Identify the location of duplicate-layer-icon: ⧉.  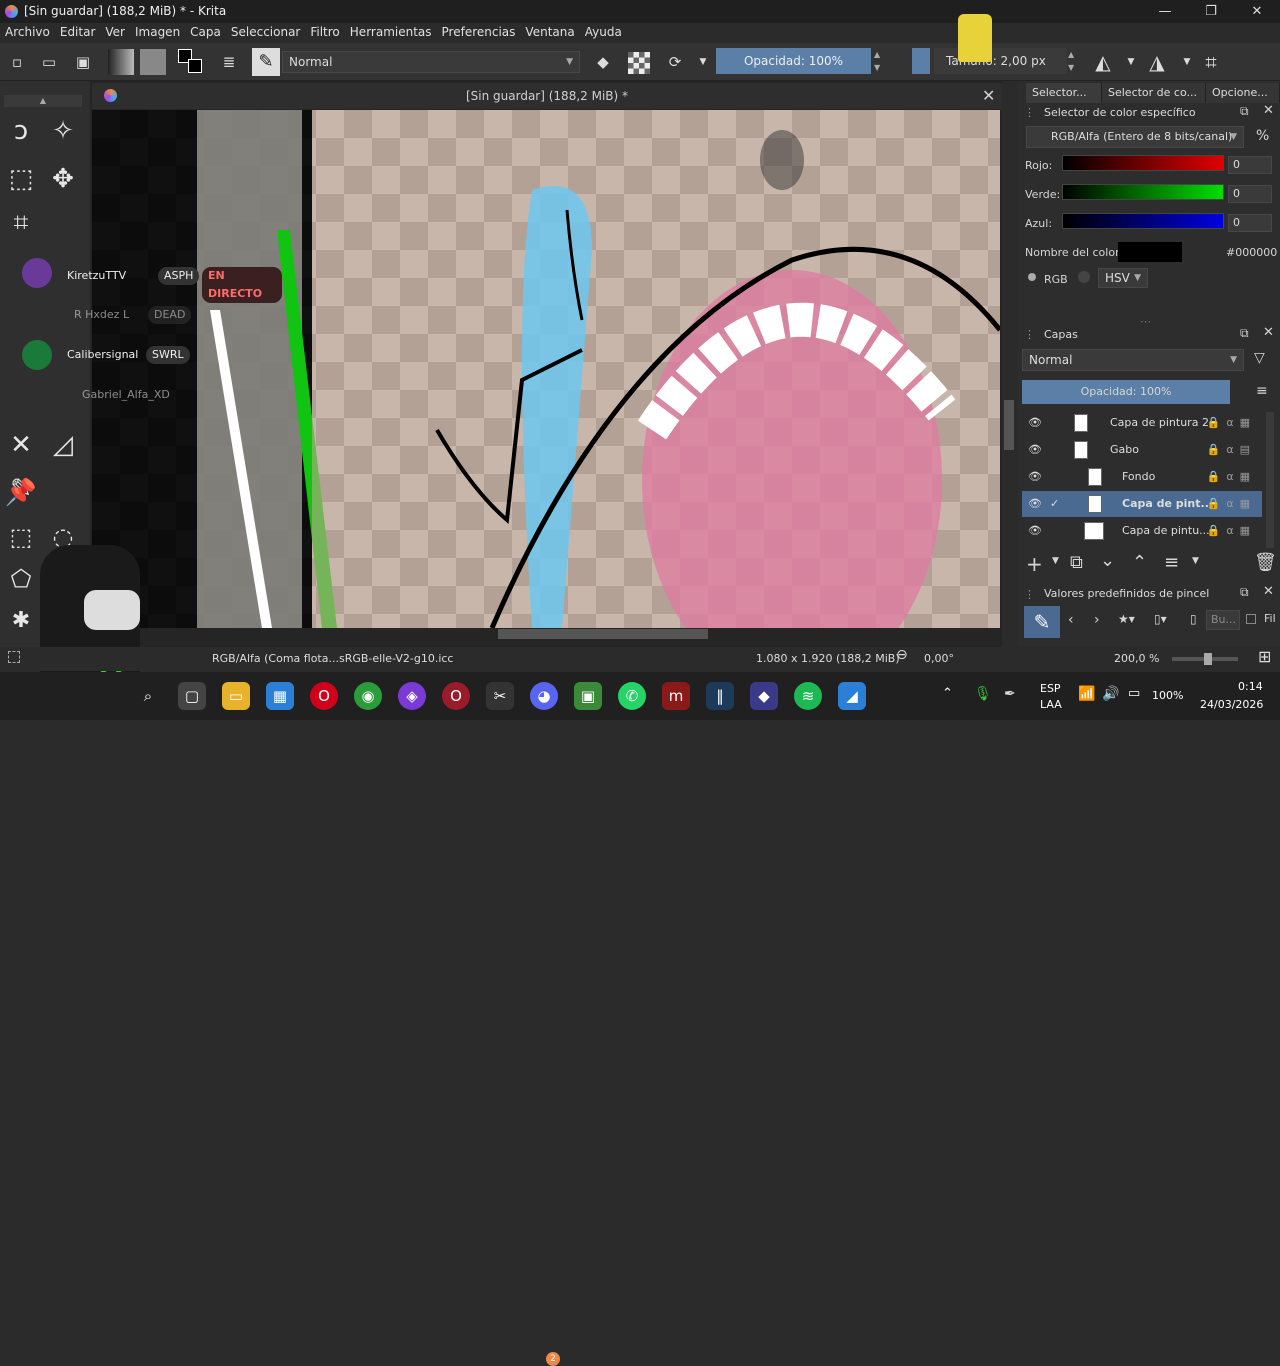
(1076, 562).